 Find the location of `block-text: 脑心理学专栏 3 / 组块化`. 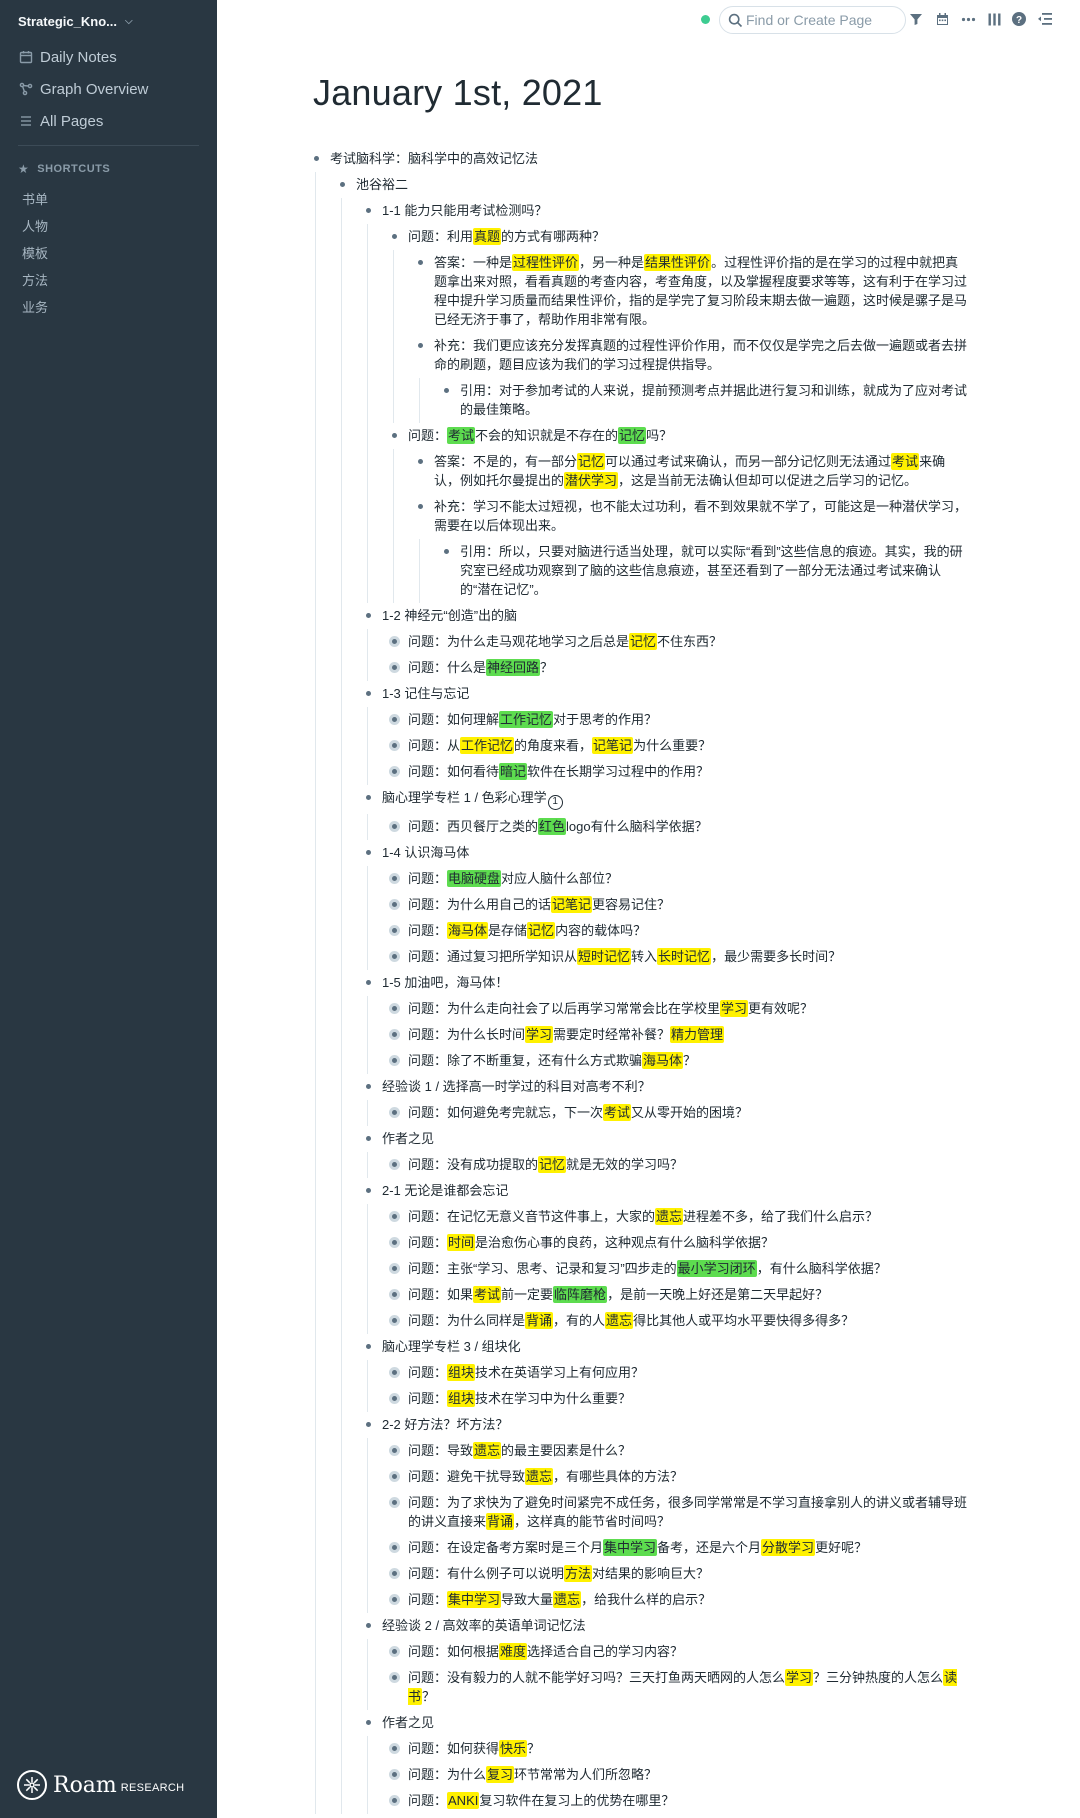

block-text: 脑心理学专栏 3 / 组块化 is located at coordinates (672, 1346).